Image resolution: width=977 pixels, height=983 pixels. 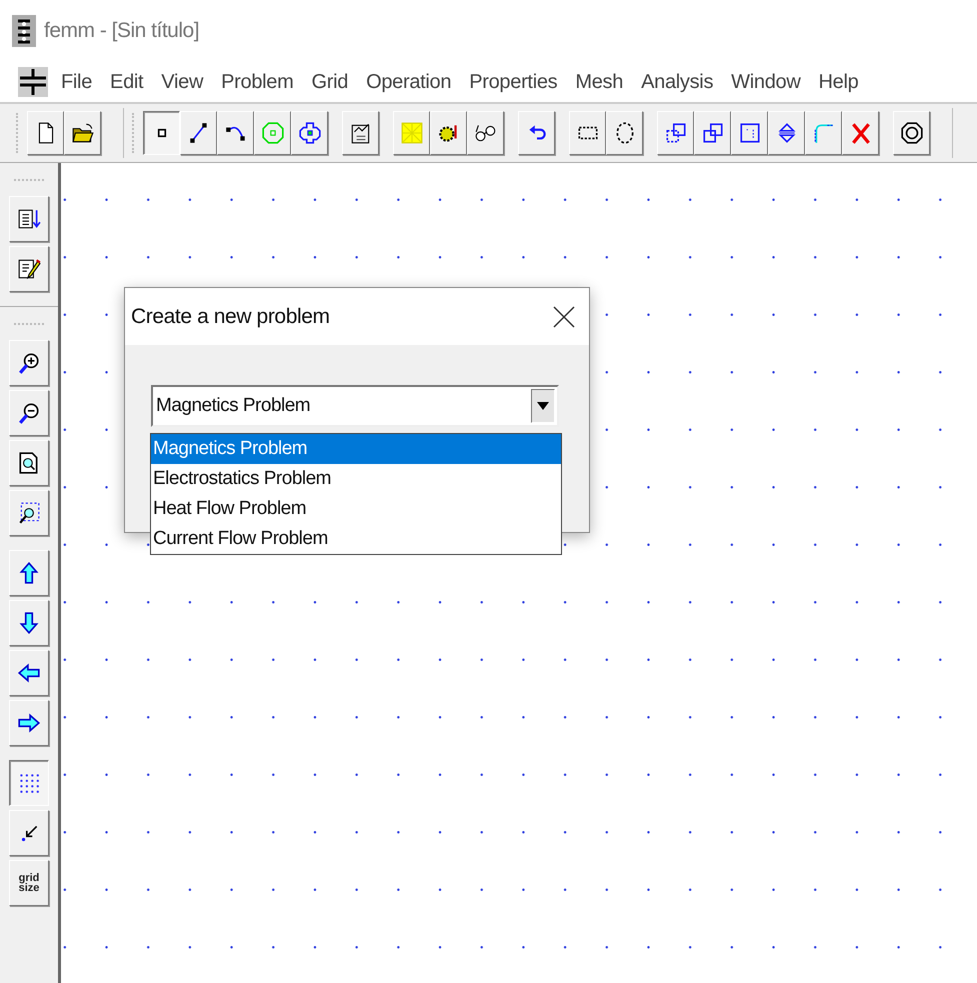 I want to click on menu-item: Problem, so click(x=257, y=82).